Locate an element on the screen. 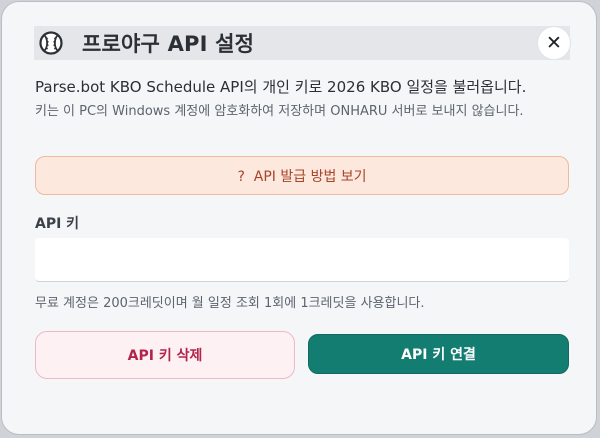 This screenshot has height=438, width=600. dialog-header: 프로야구 API 설정 is located at coordinates (302, 43).